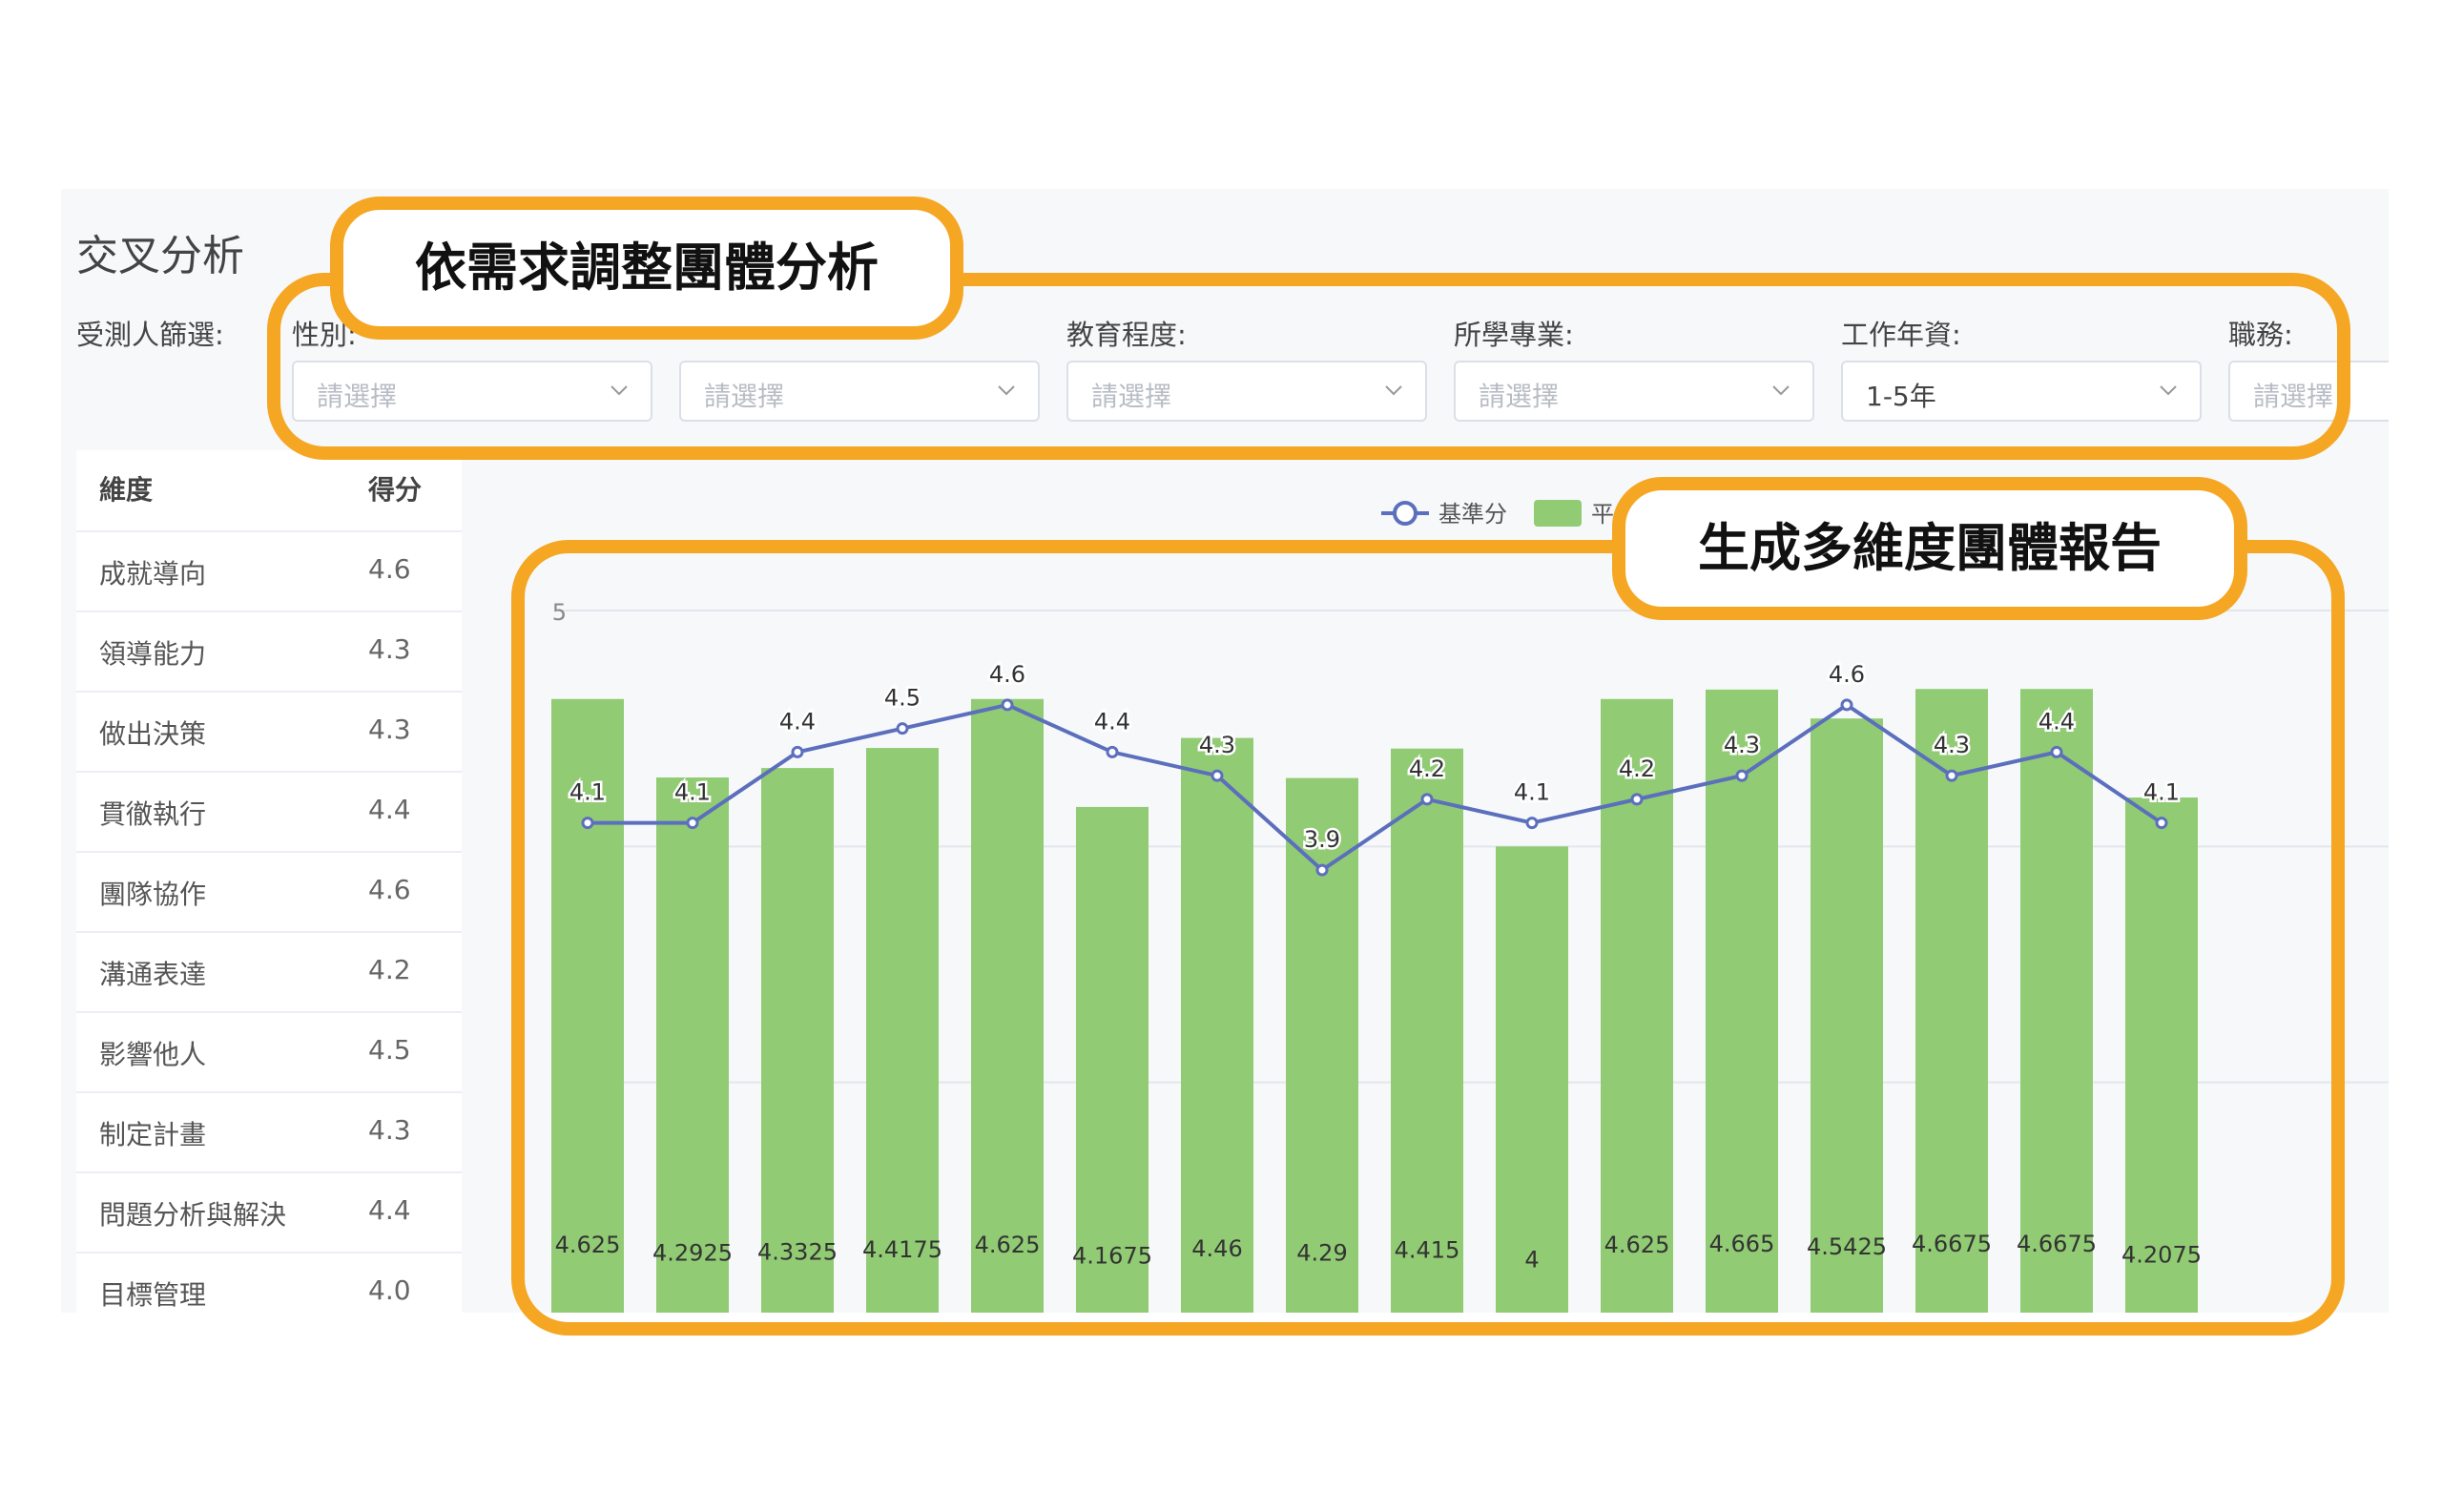 The image size is (2442, 1512). What do you see at coordinates (389, 1050) in the screenshot?
I see `score-cell: 4.5` at bounding box center [389, 1050].